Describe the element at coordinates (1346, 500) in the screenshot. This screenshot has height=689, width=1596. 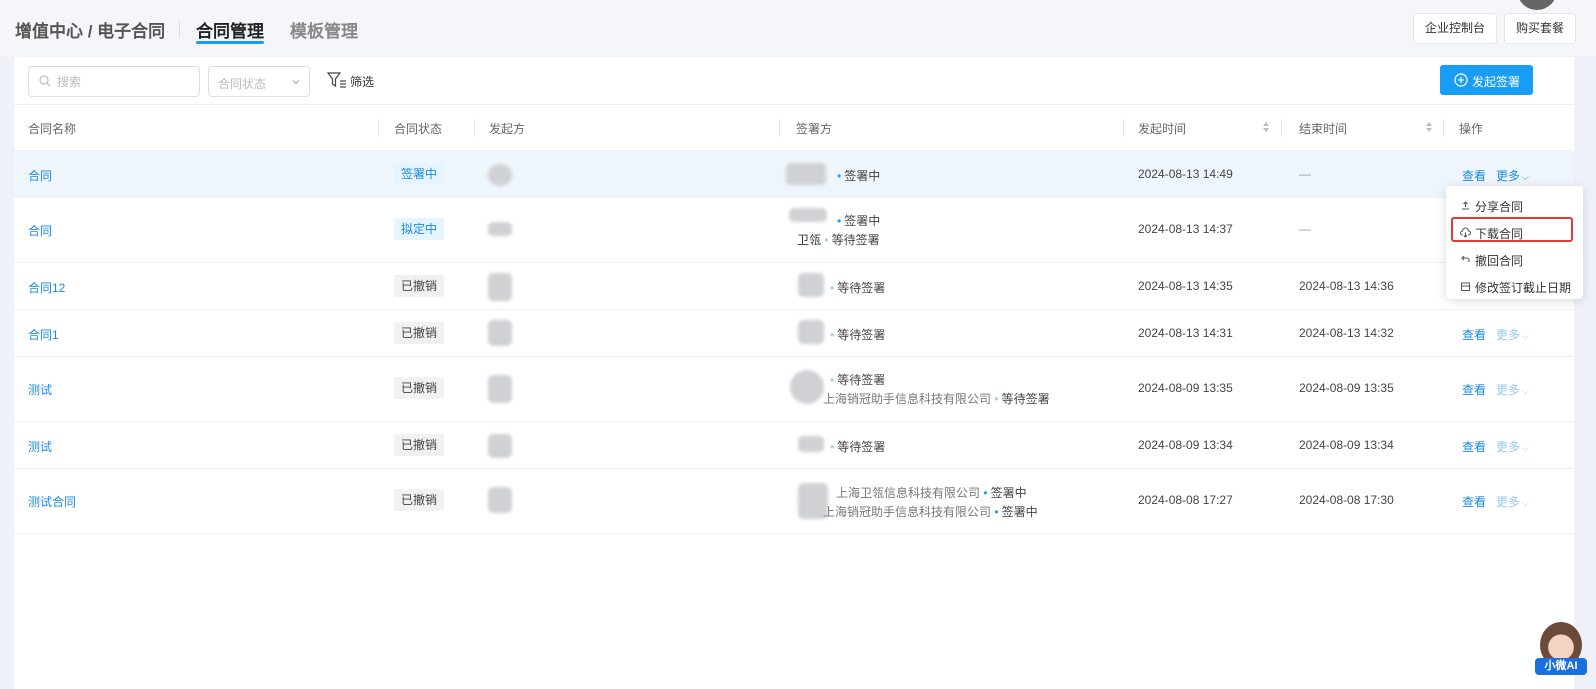
I see `end-time: 2024-08-08 17:30` at that location.